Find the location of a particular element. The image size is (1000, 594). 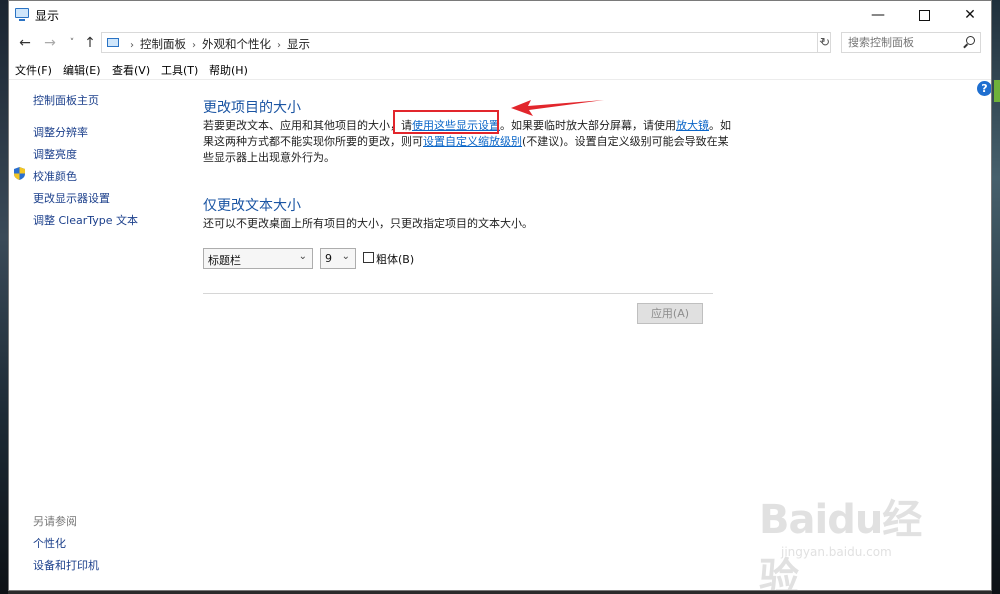

text-segment: 。如果要临时放大部分屏幕，请使用 is located at coordinates (588, 125).